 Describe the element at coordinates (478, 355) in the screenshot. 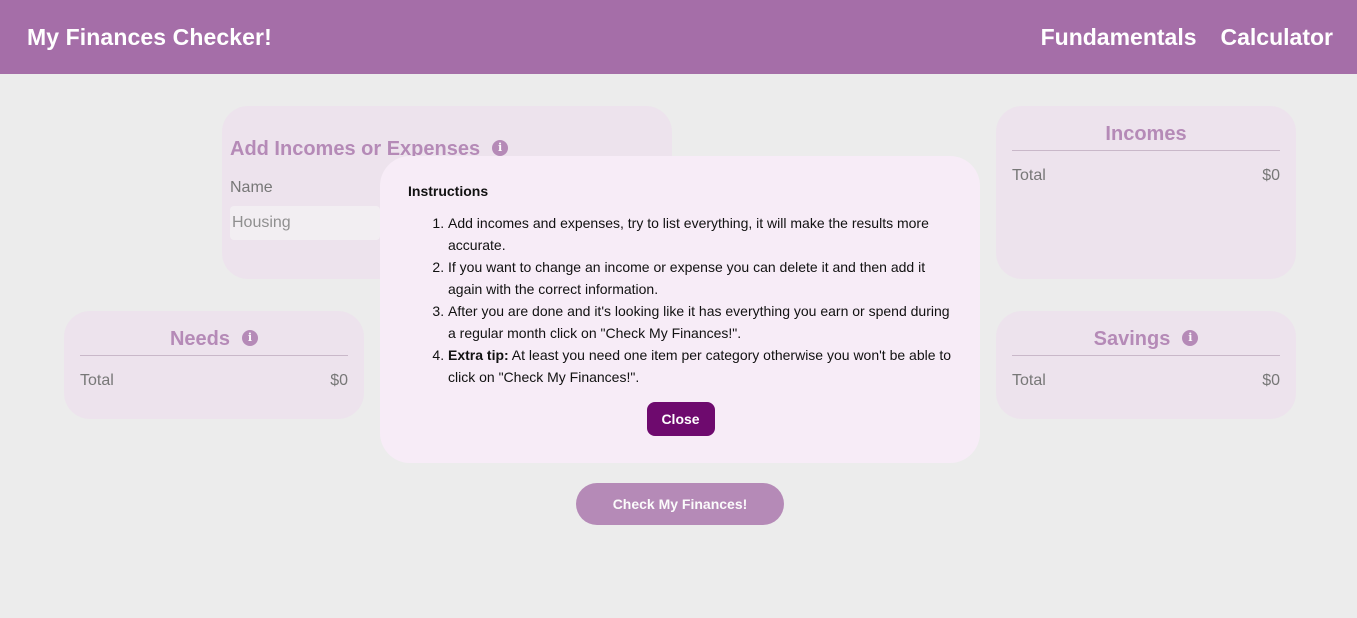

I see `tip-label: Extra tip:` at that location.